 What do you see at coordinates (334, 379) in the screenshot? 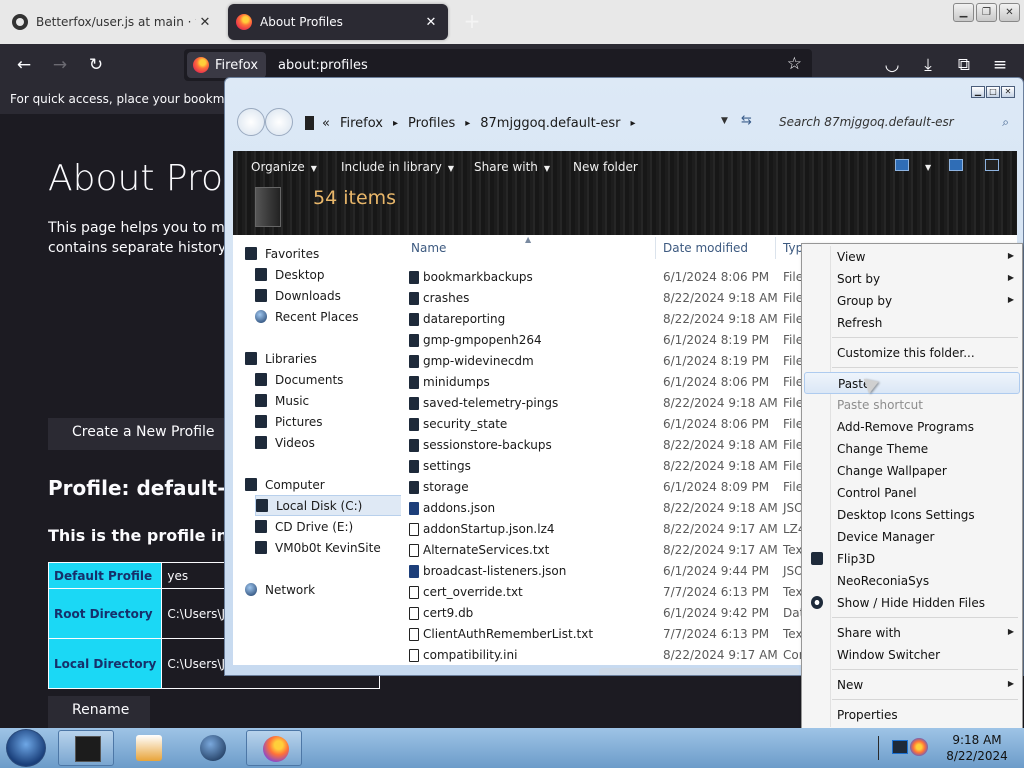
I see `nav-documents: Documents` at bounding box center [334, 379].